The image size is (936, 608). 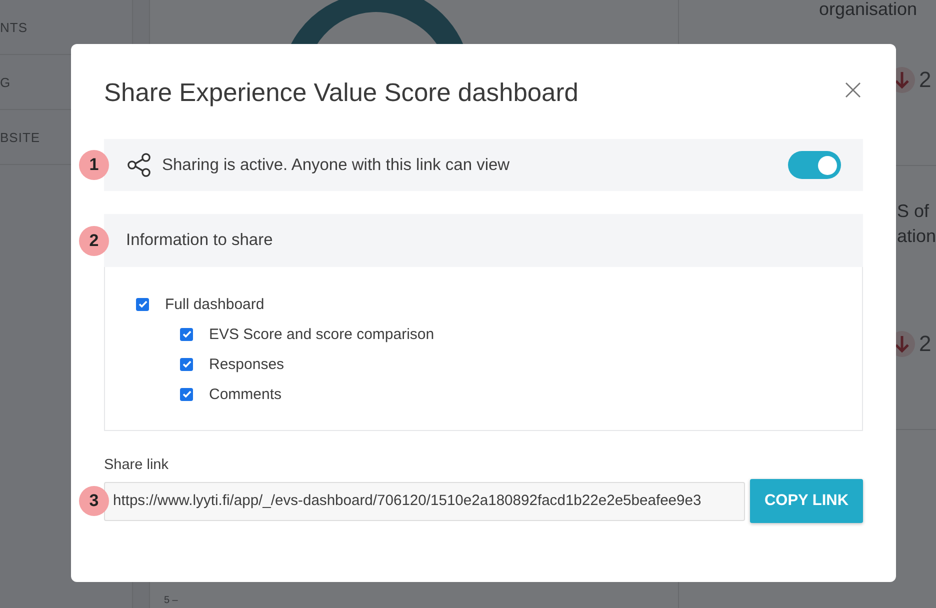 I want to click on card-title: S of, so click(x=913, y=211).